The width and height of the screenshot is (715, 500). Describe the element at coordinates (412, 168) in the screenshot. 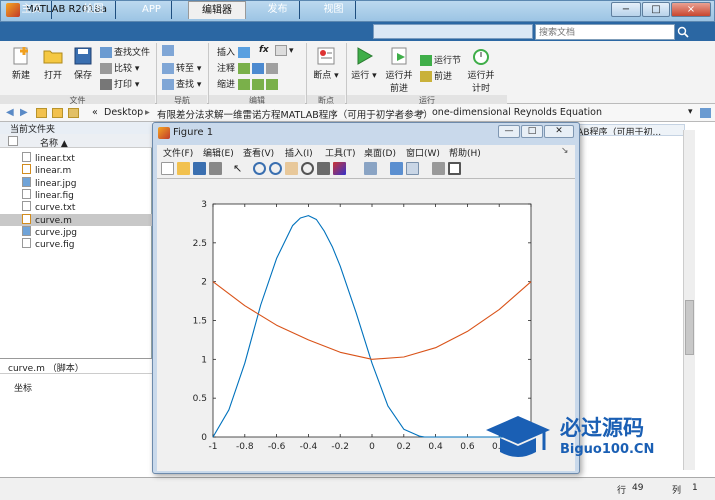

I see `legend-icon` at that location.